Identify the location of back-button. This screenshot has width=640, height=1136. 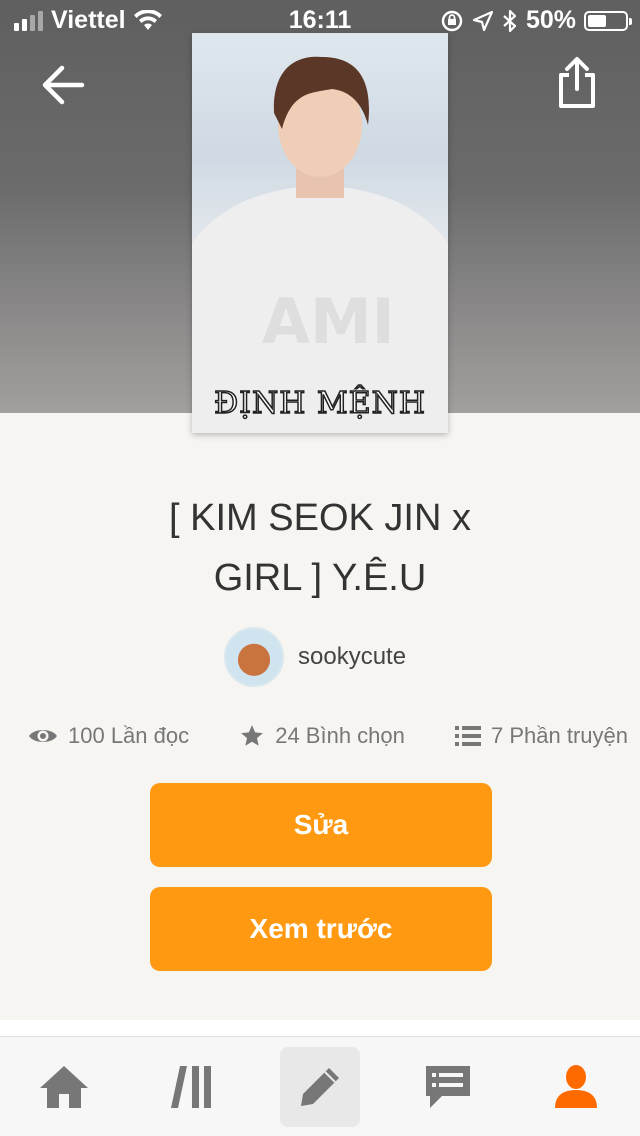
(63, 85).